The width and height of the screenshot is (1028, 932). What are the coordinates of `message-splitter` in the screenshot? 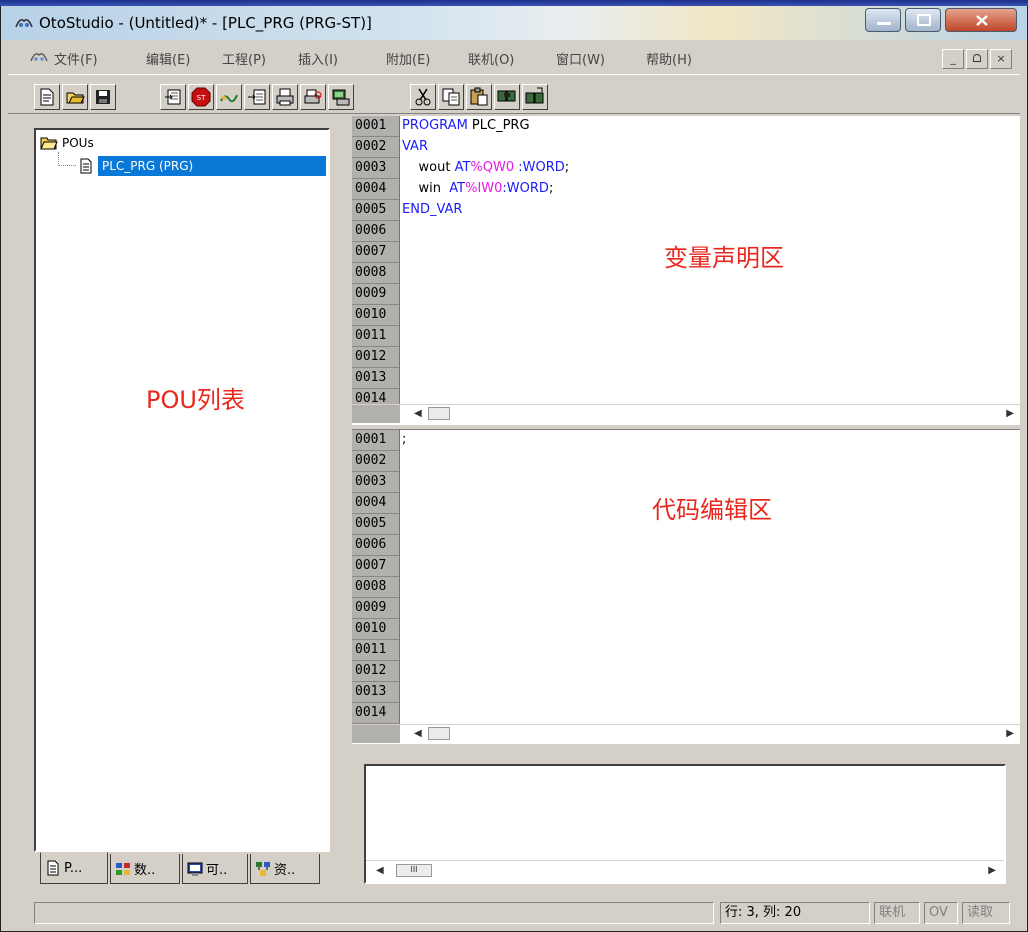 It's located at (686, 752).